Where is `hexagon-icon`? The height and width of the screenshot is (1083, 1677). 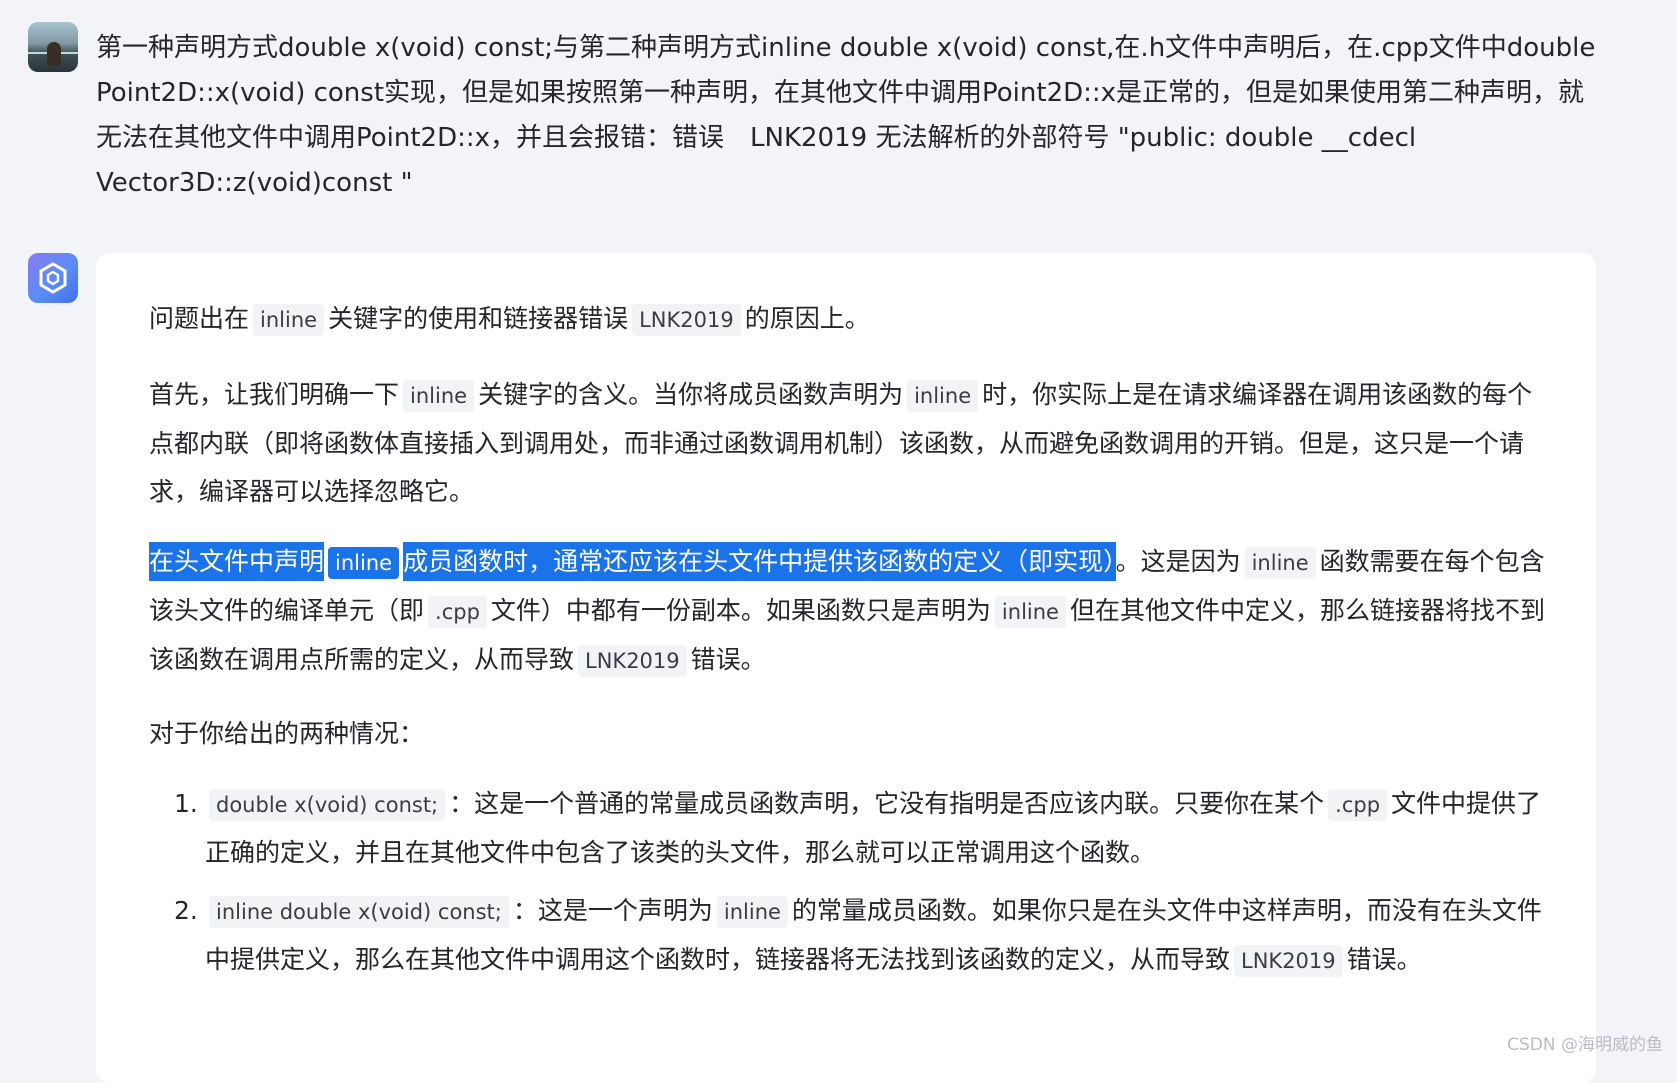 hexagon-icon is located at coordinates (53, 278).